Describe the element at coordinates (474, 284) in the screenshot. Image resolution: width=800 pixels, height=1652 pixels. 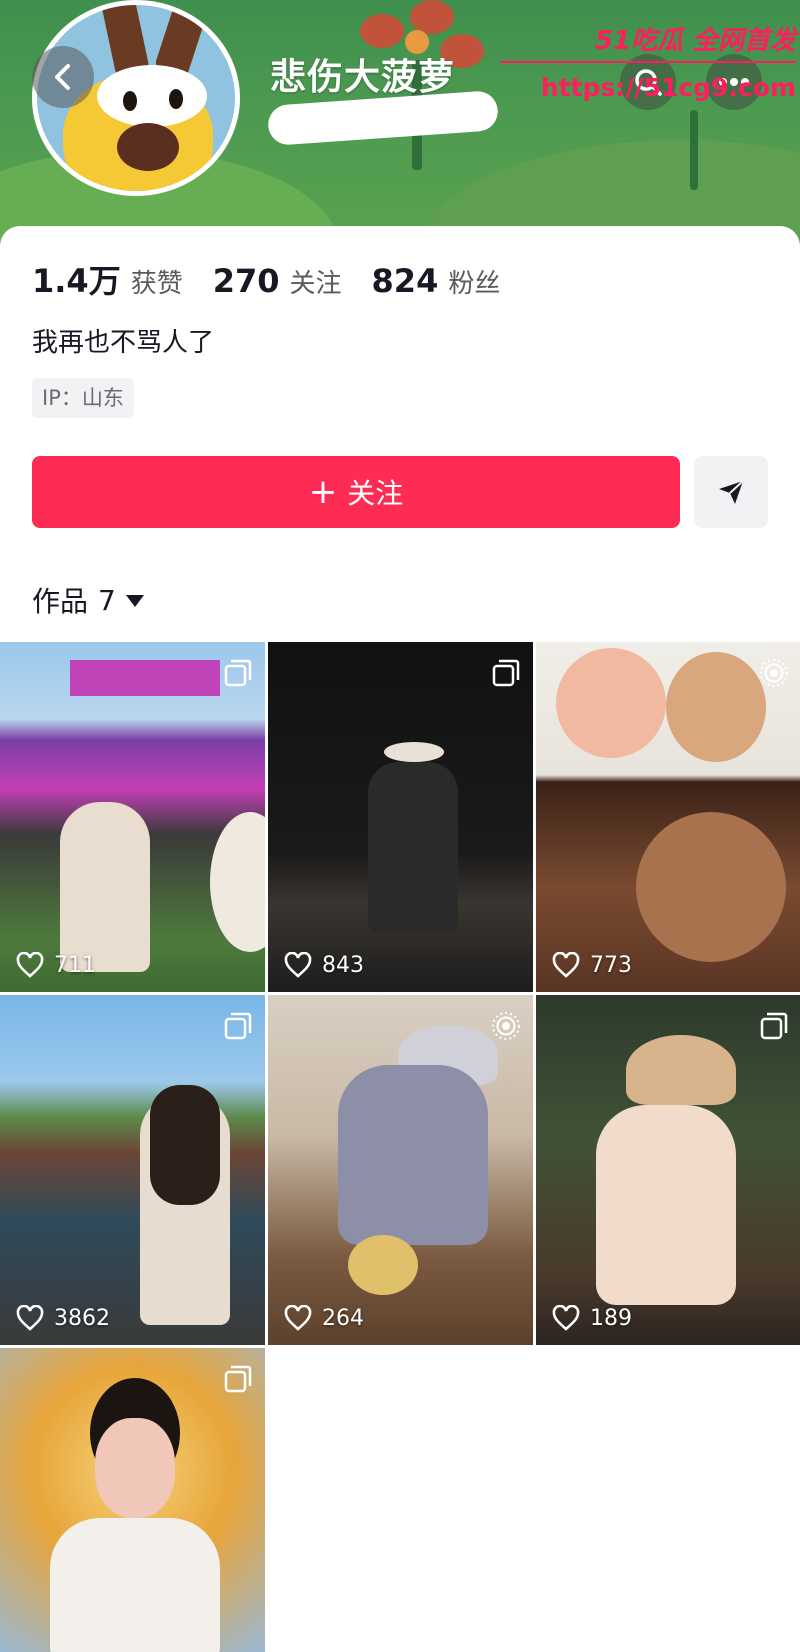
I see `stat-label: 粉丝` at that location.